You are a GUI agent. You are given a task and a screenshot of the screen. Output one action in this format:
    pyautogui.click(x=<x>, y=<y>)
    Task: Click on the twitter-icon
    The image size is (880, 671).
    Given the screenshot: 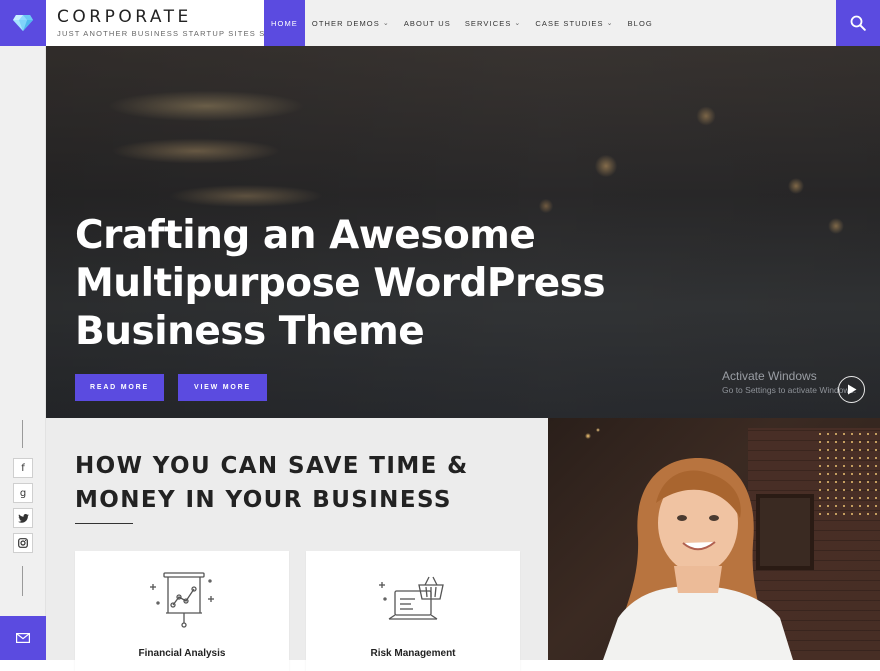 What is the action you would take?
    pyautogui.click(x=23, y=518)
    